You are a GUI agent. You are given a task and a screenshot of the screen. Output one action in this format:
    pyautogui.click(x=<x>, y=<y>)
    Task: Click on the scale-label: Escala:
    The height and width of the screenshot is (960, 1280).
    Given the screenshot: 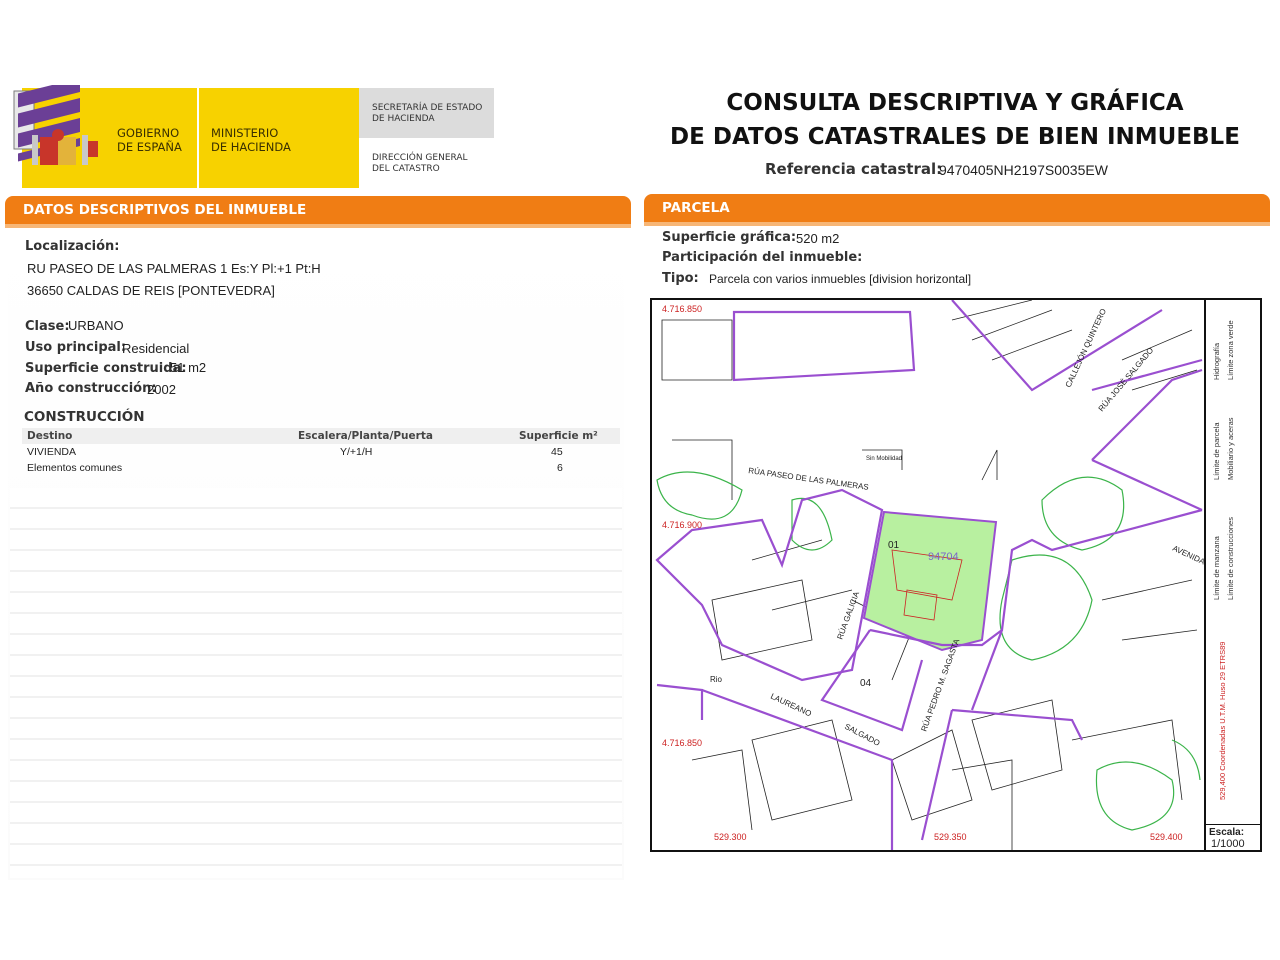 What is the action you would take?
    pyautogui.click(x=1227, y=832)
    